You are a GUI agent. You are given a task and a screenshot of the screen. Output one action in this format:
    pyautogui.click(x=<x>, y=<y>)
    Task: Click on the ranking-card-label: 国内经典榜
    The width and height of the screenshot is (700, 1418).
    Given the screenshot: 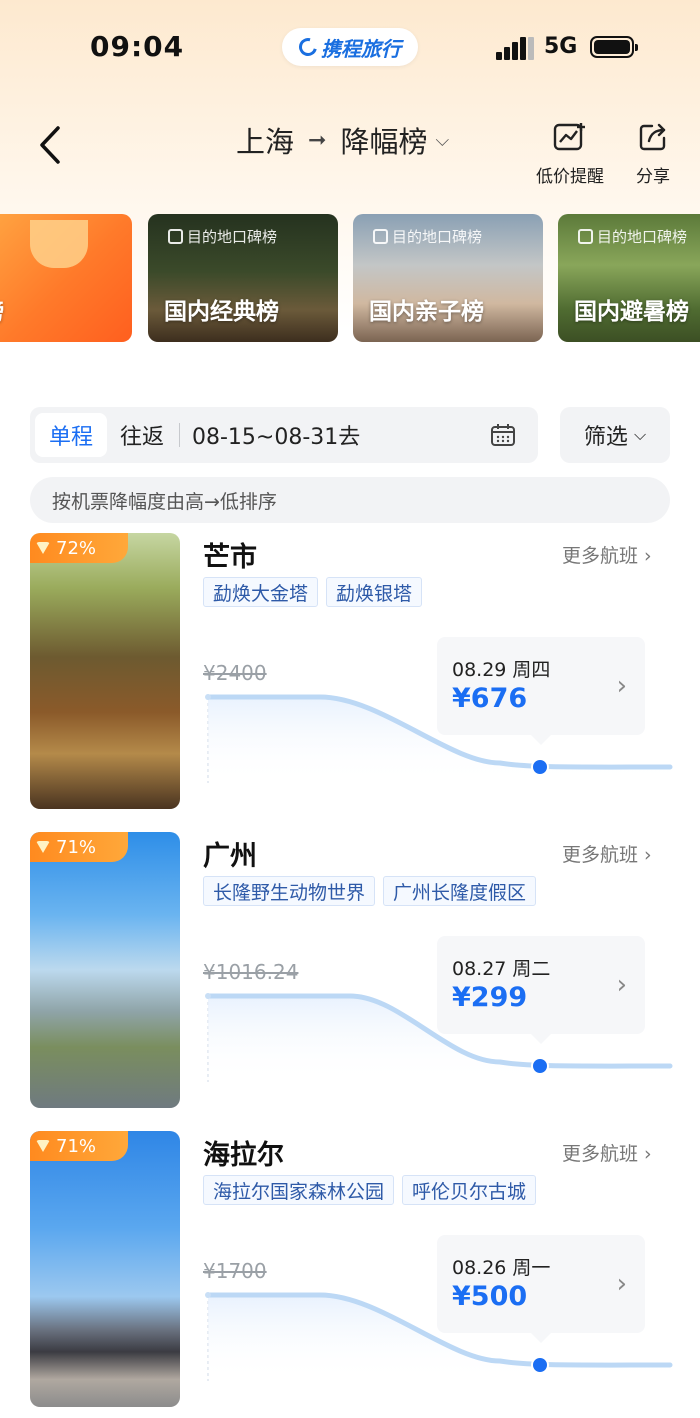 What is the action you would take?
    pyautogui.click(x=221, y=312)
    